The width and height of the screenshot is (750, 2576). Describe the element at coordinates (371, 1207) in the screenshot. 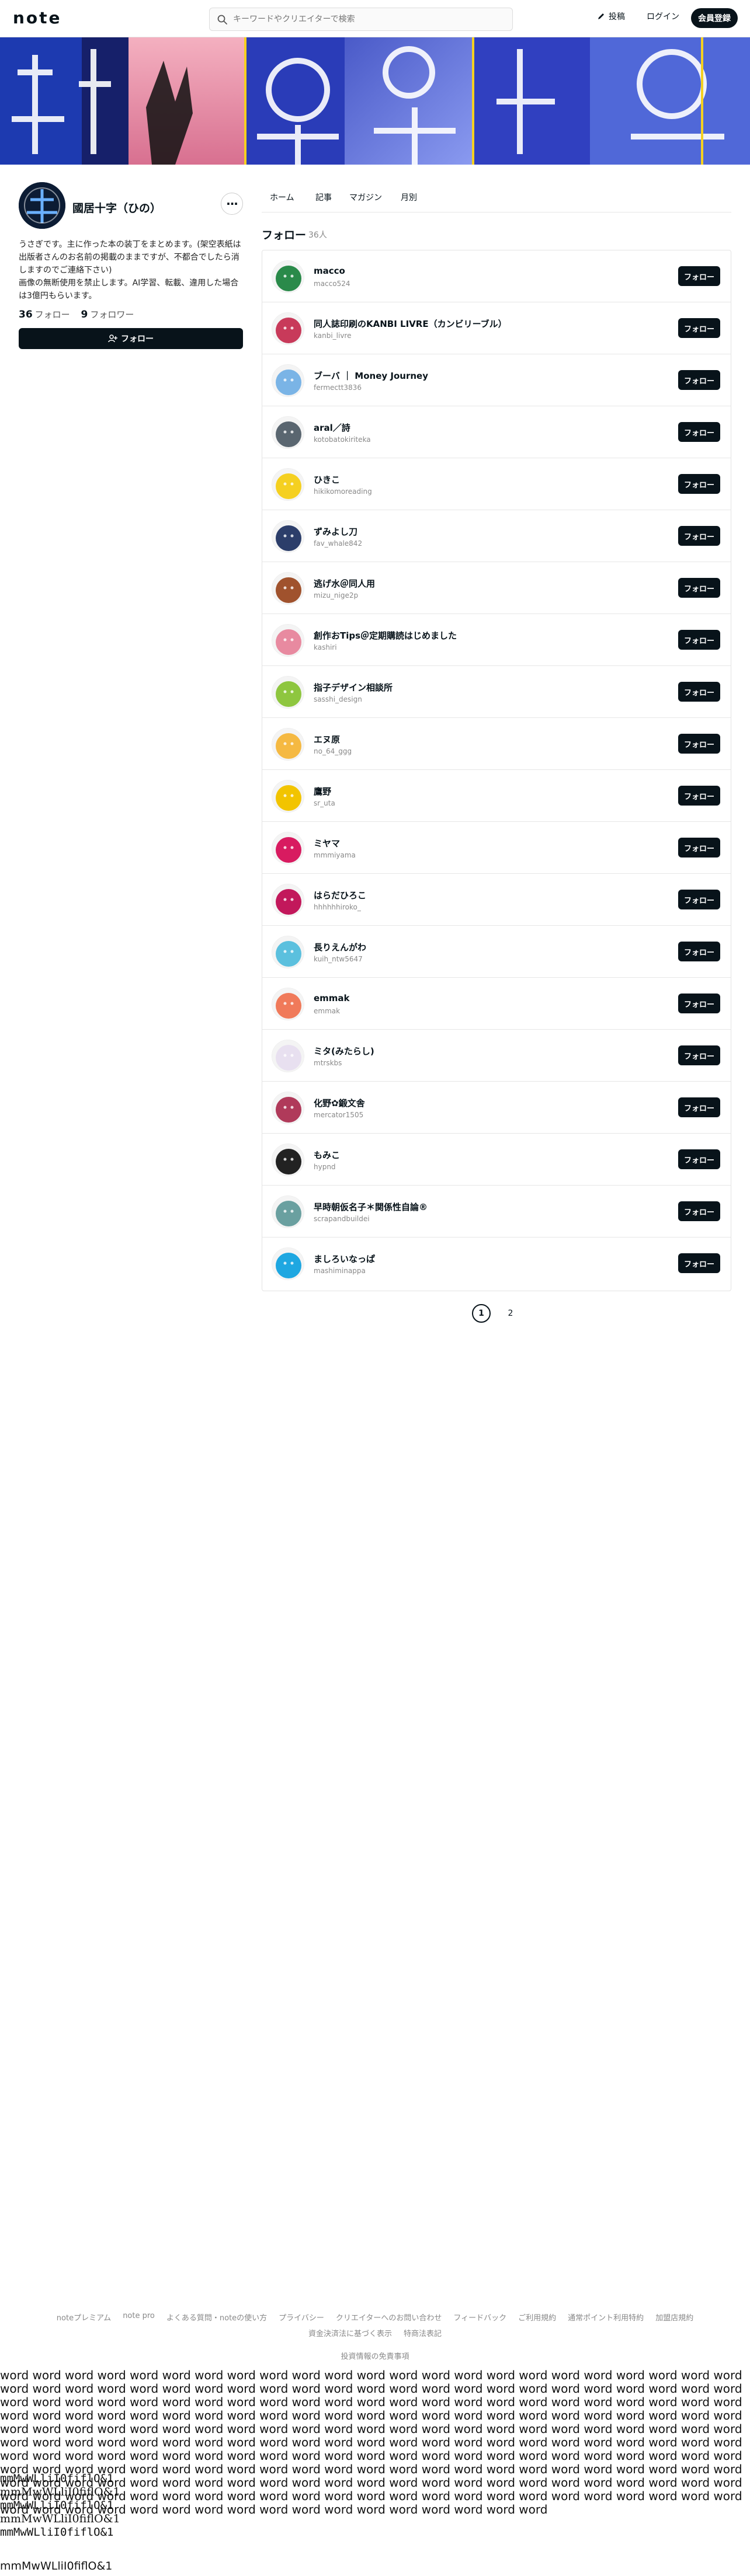

I see `user-name: 早時朝仮名子＊関係性自論®` at that location.